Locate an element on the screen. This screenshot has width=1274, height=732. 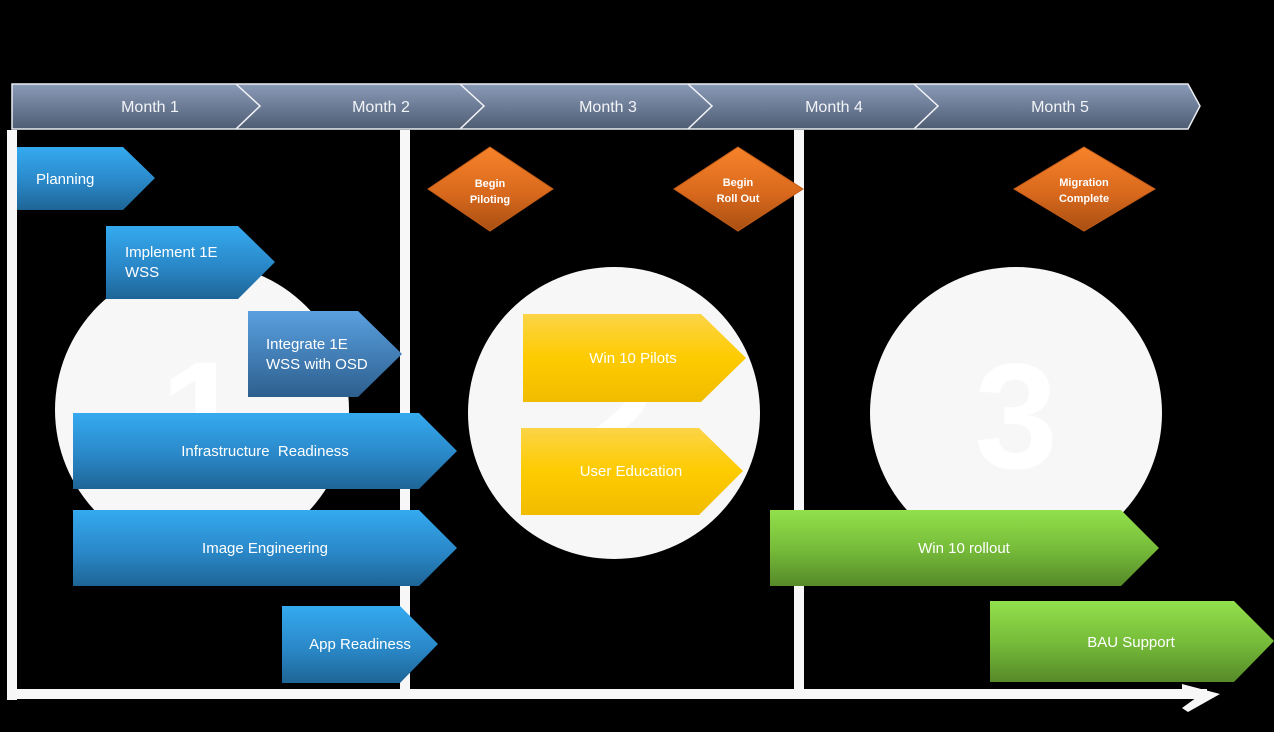
timeline-bar: Month 1 Month 2 Month 3 Month 4 Month 5 is located at coordinates (606, 106).